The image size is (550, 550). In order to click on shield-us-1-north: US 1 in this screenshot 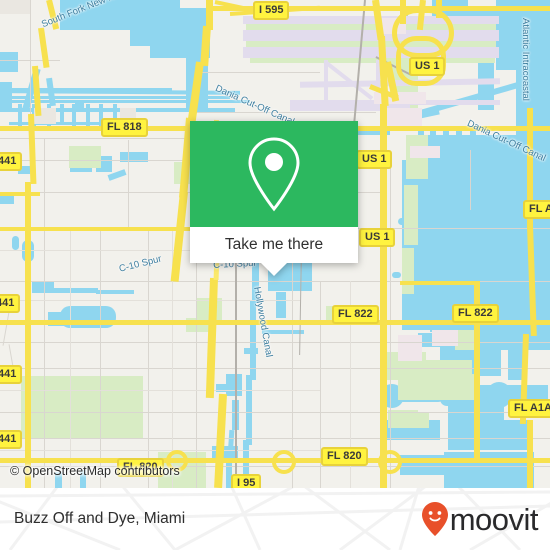, I will do `click(427, 66)`.